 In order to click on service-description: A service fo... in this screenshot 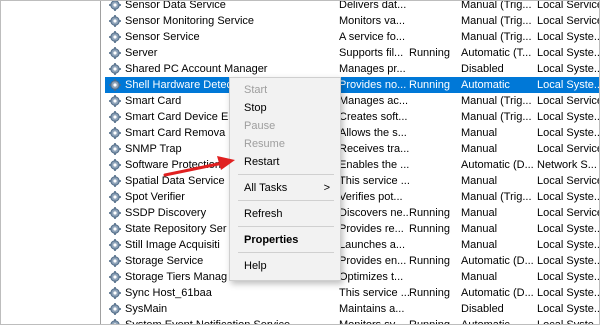, I will do `click(372, 37)`.